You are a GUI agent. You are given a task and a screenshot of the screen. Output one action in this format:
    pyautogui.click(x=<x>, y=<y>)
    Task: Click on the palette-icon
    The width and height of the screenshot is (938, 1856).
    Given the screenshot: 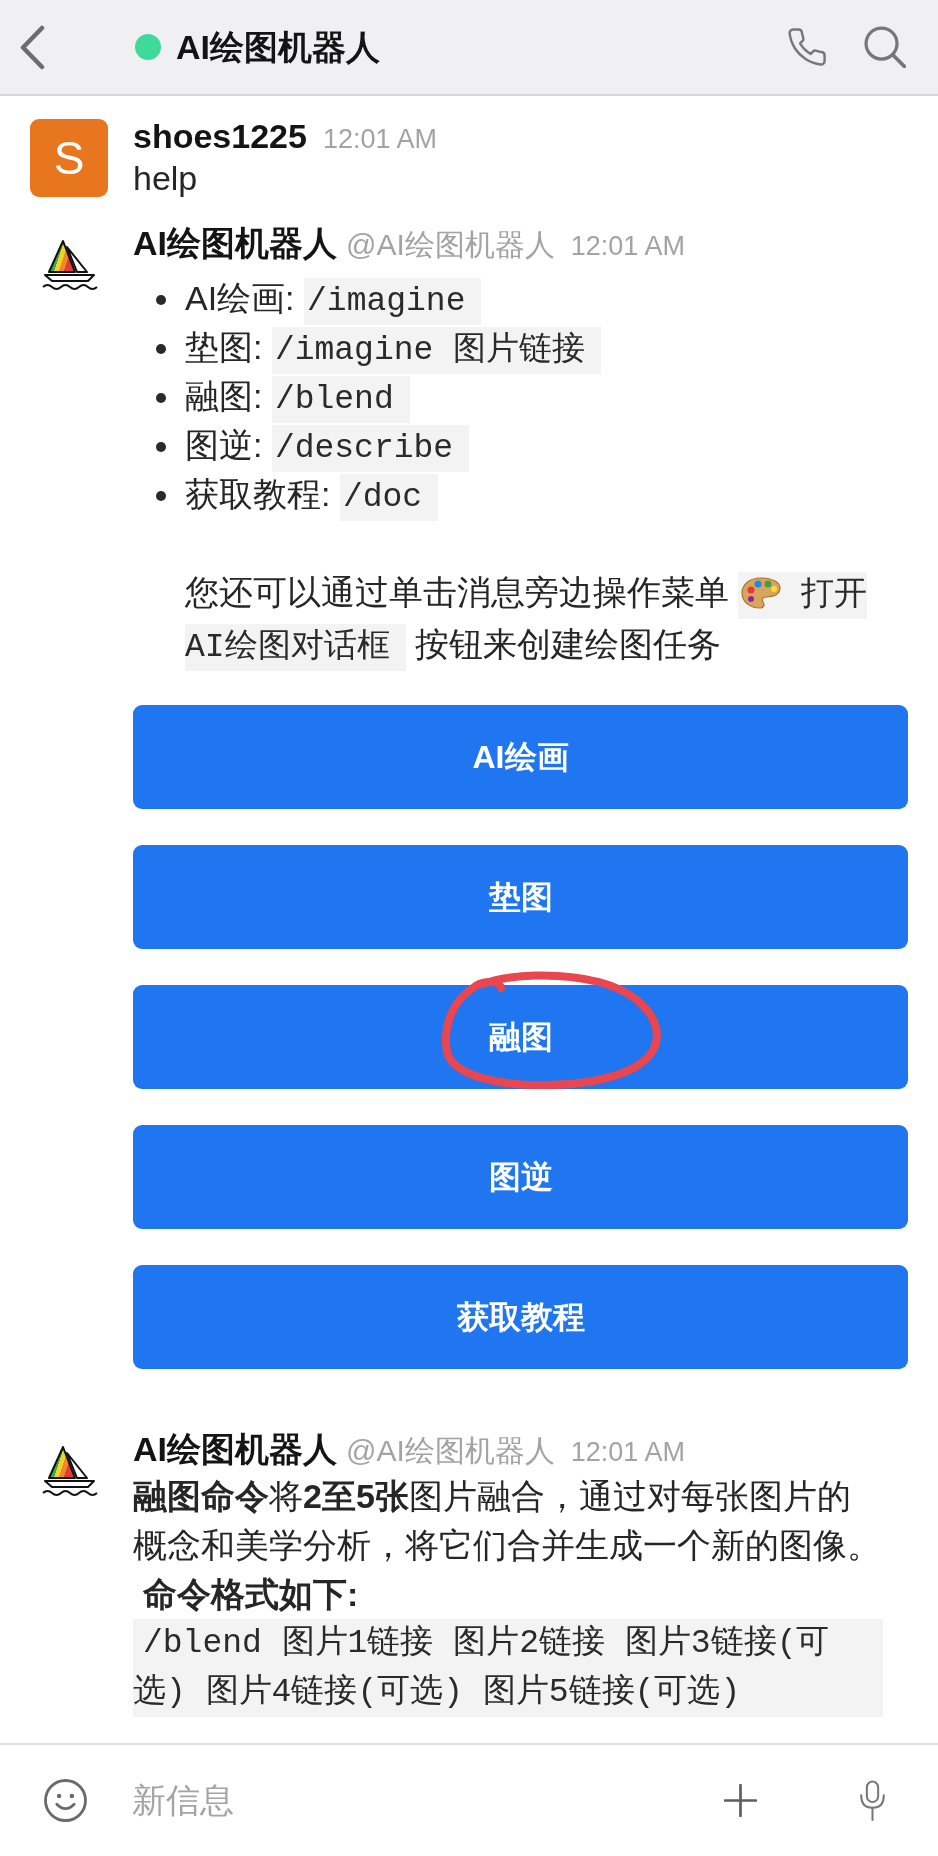 What is the action you would take?
    pyautogui.click(x=761, y=593)
    